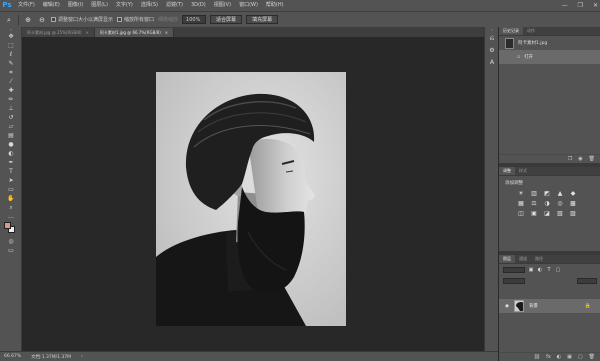 Image resolution: width=600 pixels, height=361 pixels. What do you see at coordinates (534, 204) in the screenshot?
I see `adjustment-7-icon: ⚖` at bounding box center [534, 204].